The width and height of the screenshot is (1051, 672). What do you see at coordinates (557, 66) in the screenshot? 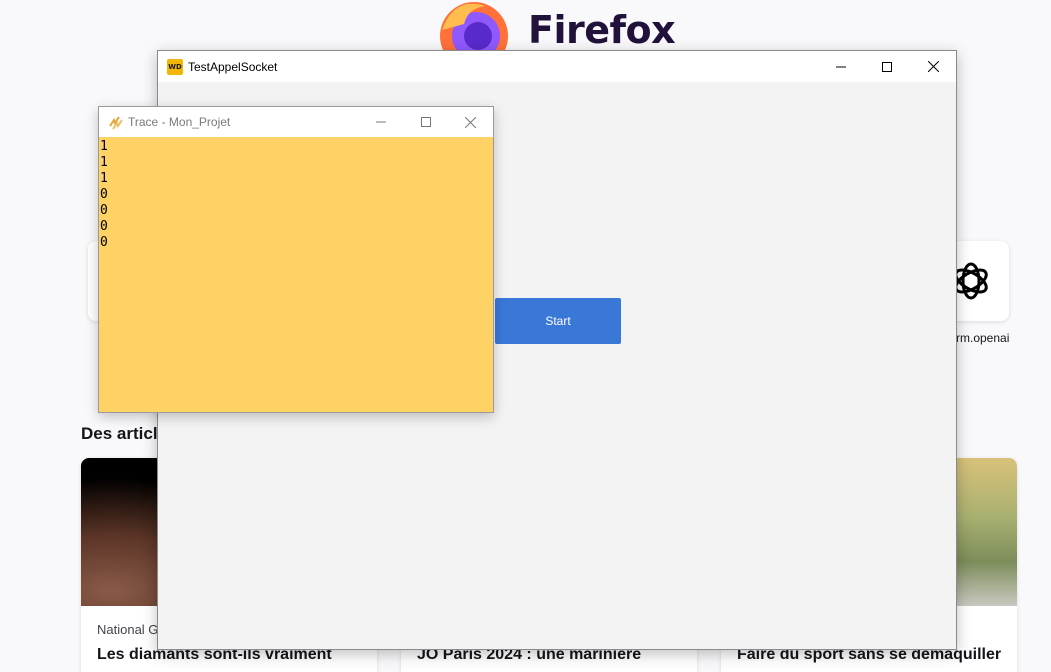
I see `main-window-titlebar: WD TestAppelSocket` at bounding box center [557, 66].